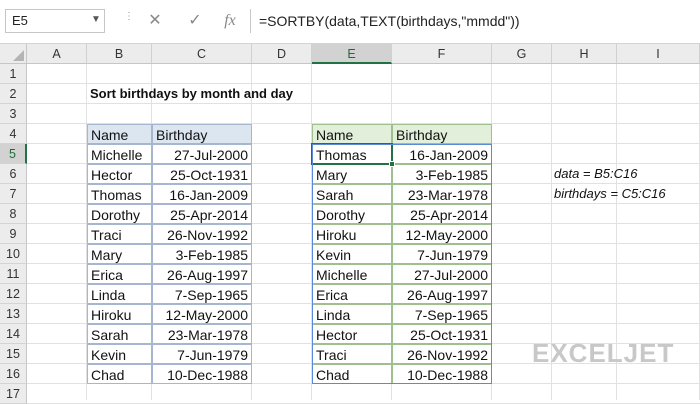 The image size is (700, 404). I want to click on source-birthday-cell: 25-Apr-2014, so click(202, 214).